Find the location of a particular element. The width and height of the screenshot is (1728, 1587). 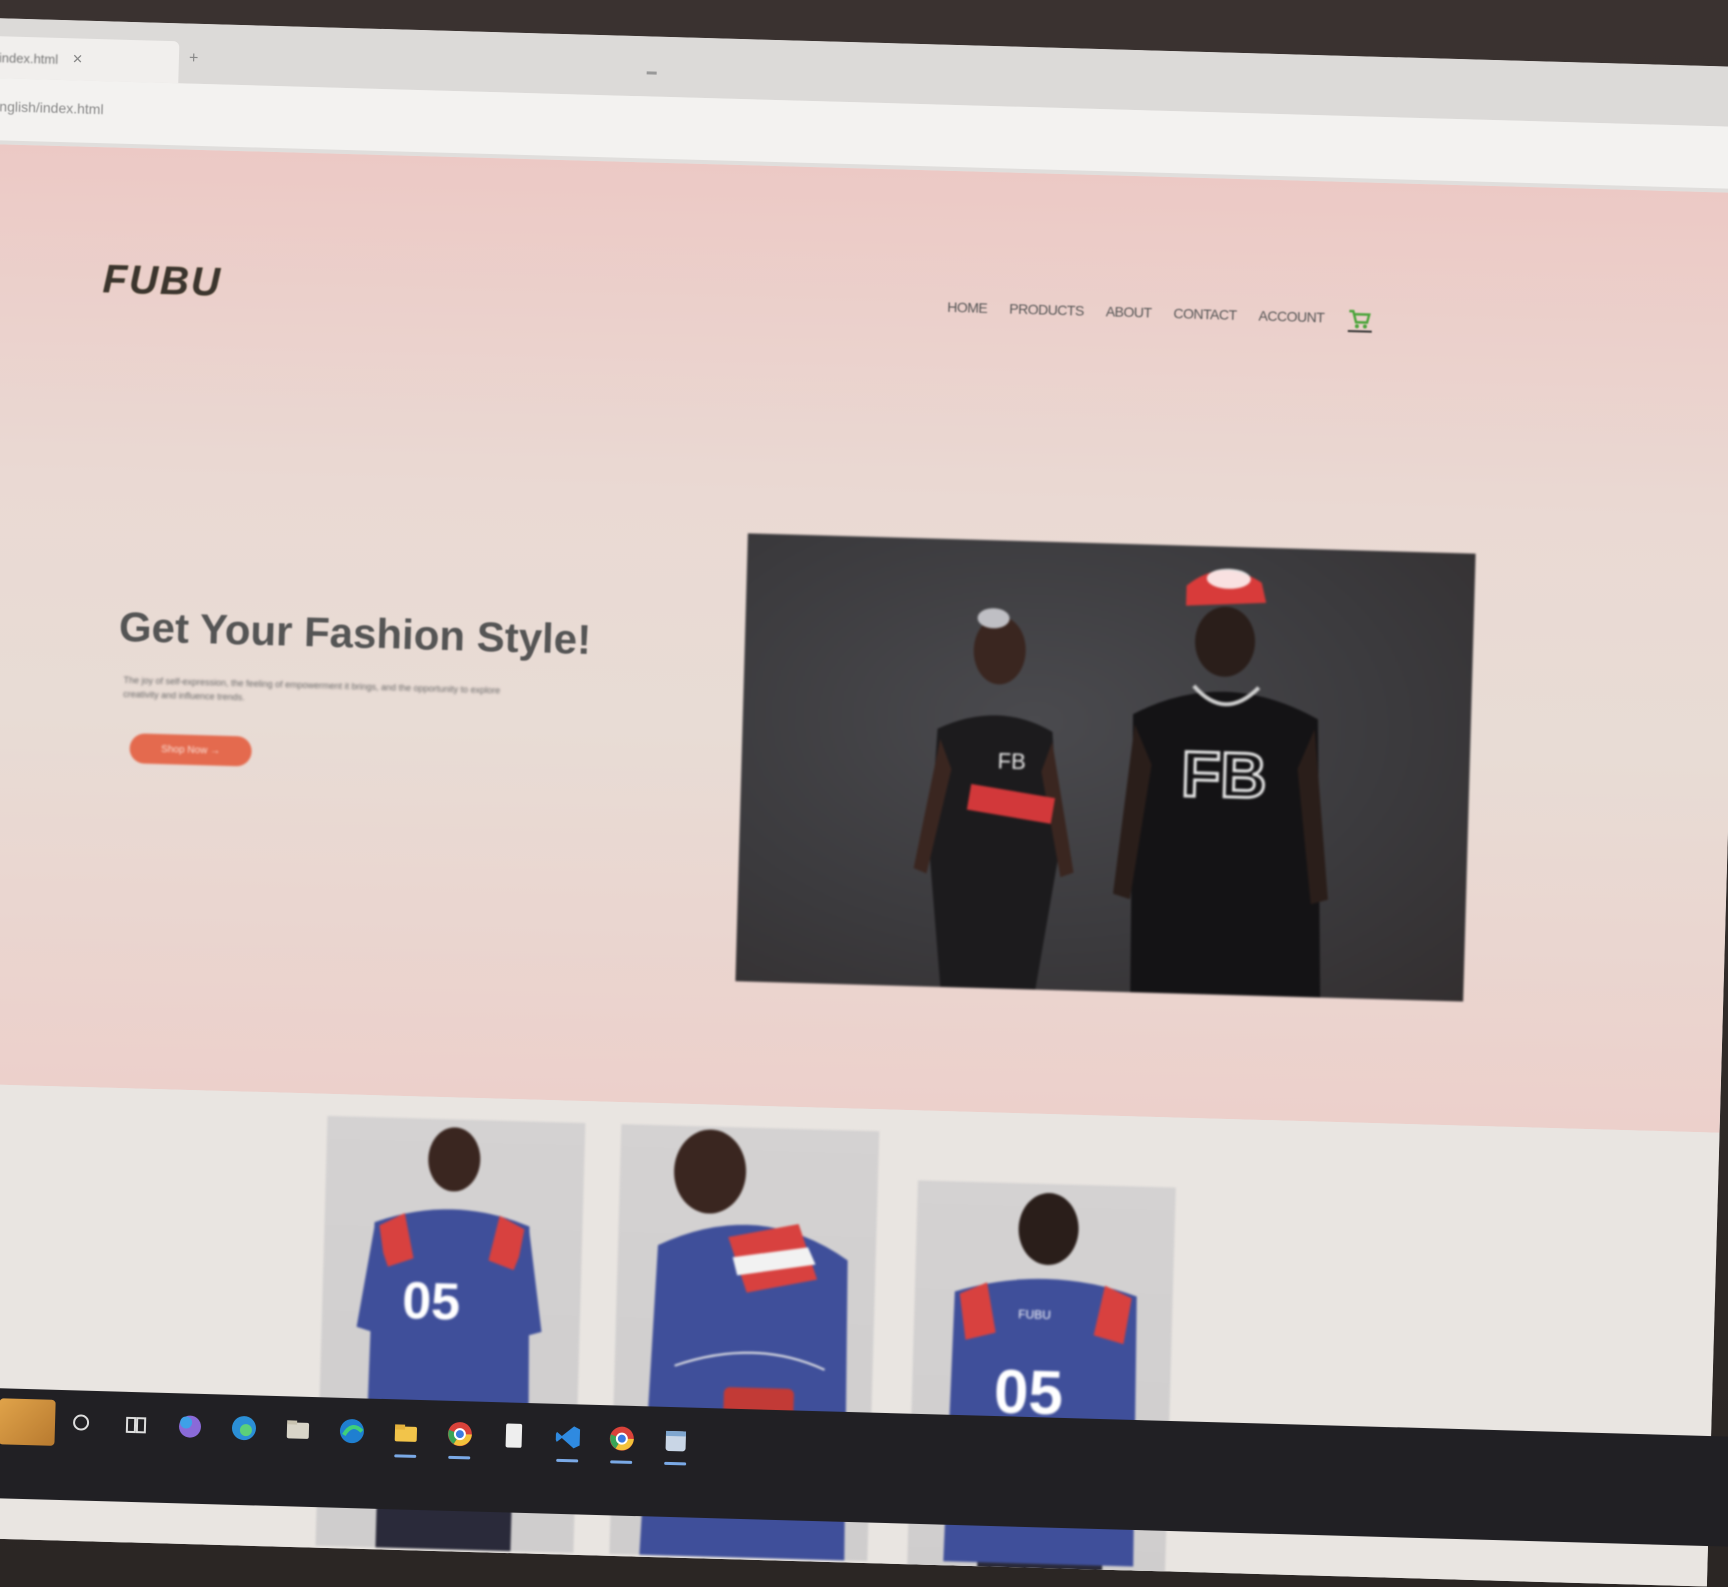

notepad-icon is located at coordinates (675, 1443).